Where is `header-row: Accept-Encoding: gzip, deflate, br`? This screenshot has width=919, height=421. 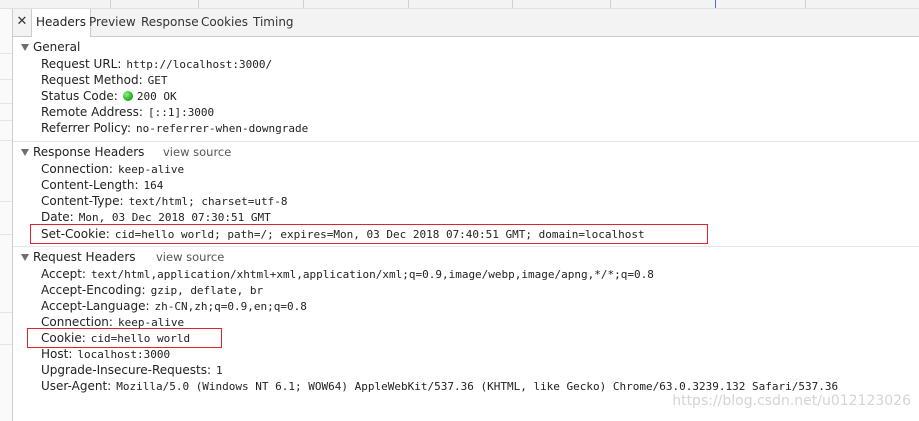 header-row: Accept-Encoding: gzip, deflate, br is located at coordinates (152, 290).